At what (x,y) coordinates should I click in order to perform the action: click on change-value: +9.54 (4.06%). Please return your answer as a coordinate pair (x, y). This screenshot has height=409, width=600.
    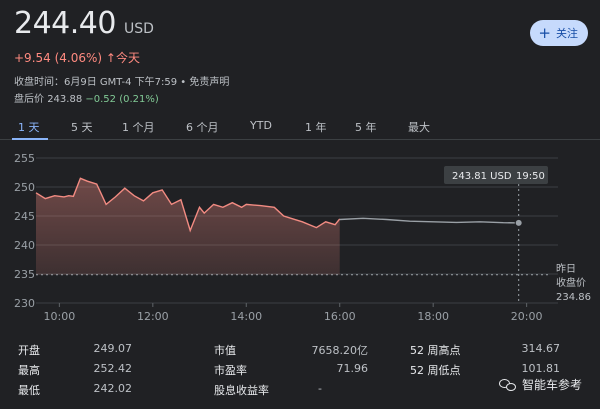
    Looking at the image, I should click on (58, 58).